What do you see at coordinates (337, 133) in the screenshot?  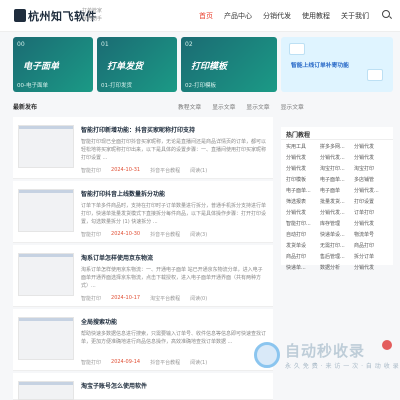 I see `sidebar-title: 热门教程` at bounding box center [337, 133].